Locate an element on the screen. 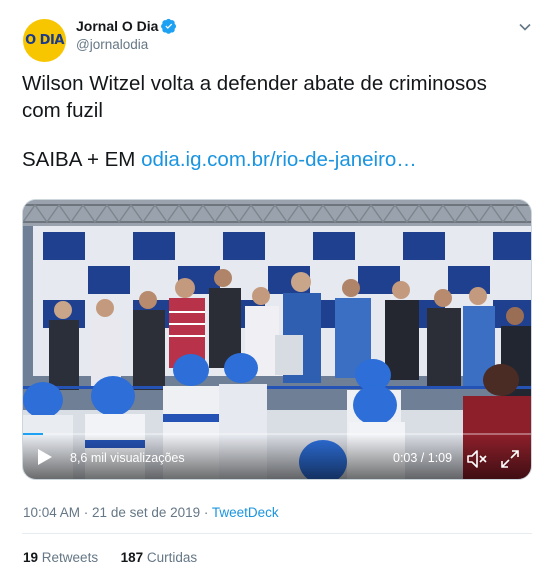  video-time: 0:03 / 1:09 is located at coordinates (423, 458).